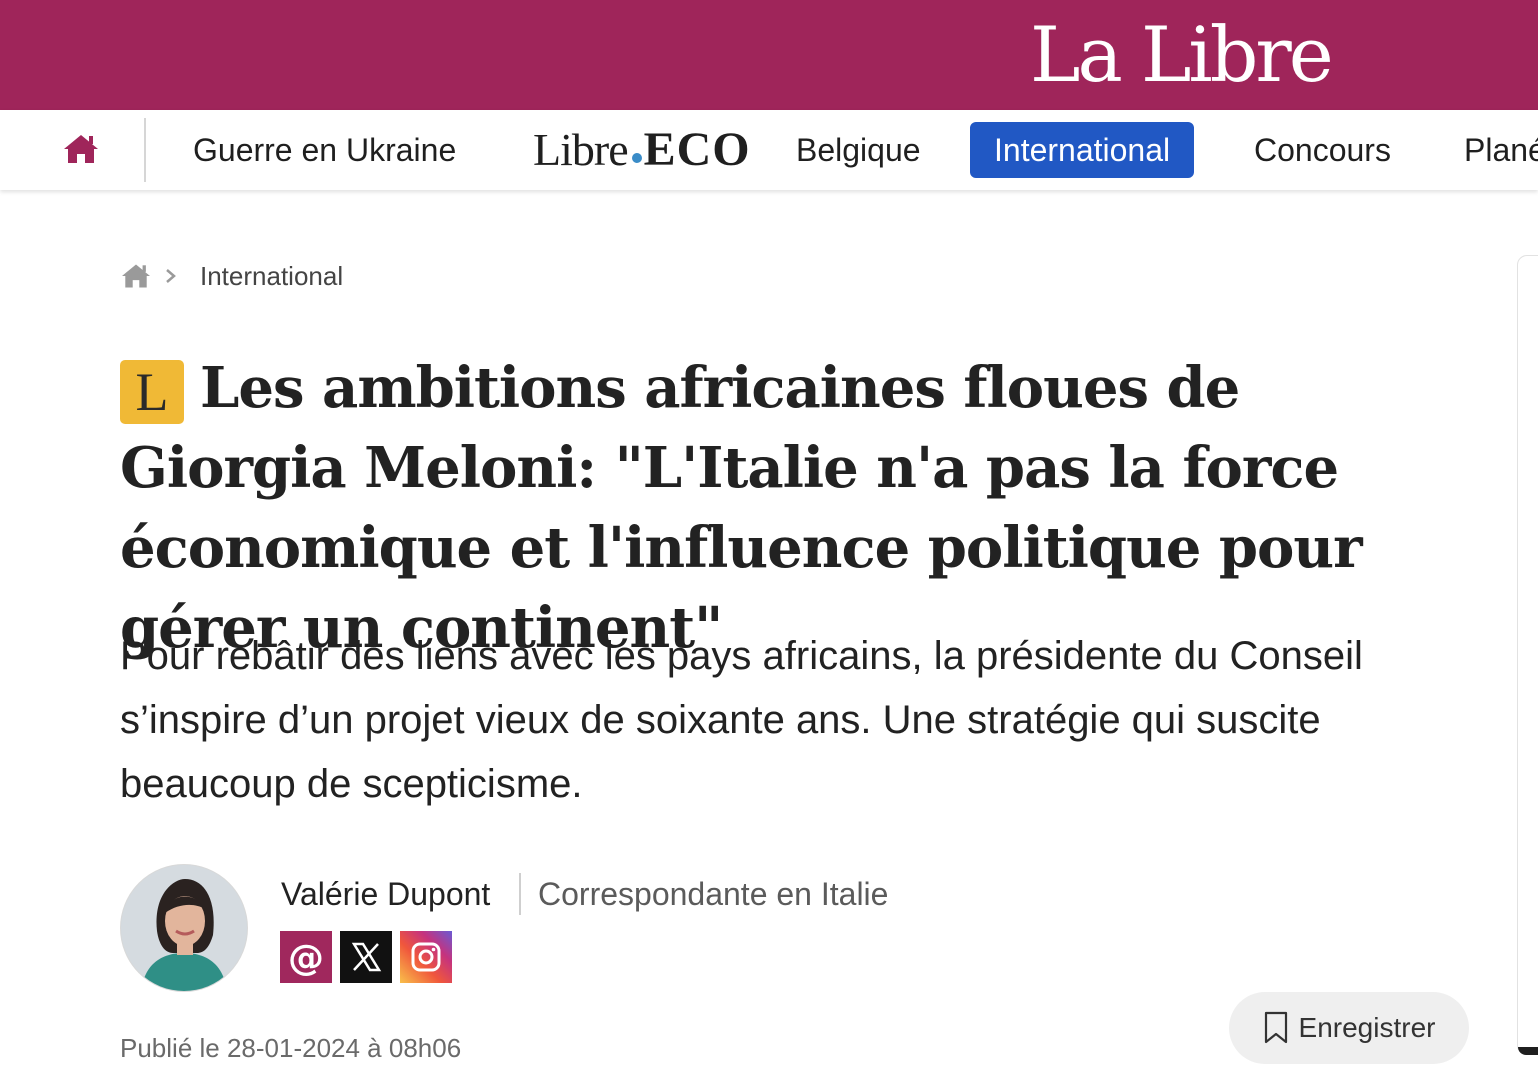 The width and height of the screenshot is (1538, 1070). I want to click on chevron-right-icon, so click(171, 276).